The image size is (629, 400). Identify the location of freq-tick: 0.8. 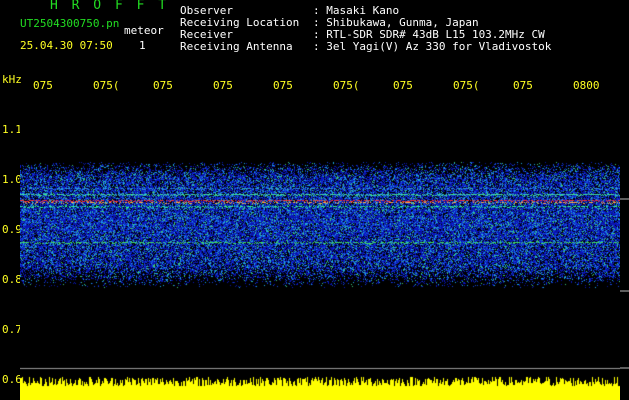
(12, 279).